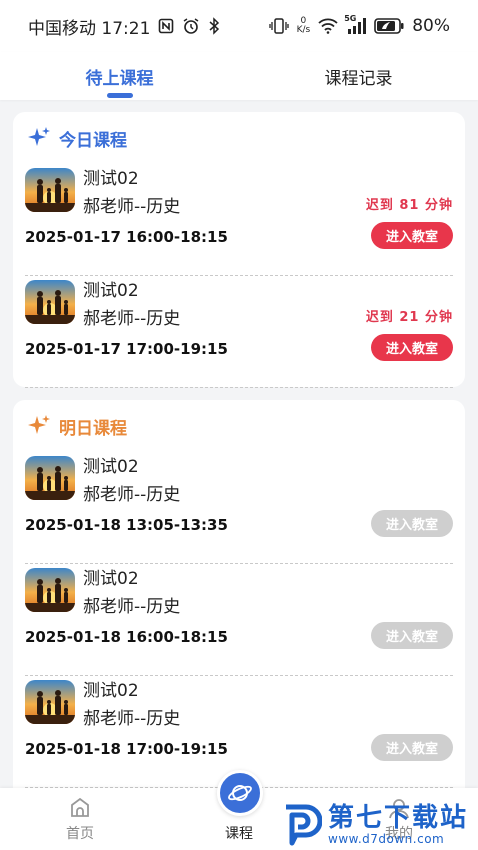  I want to click on tab-bar: 待上课程 课程记录, so click(239, 76).